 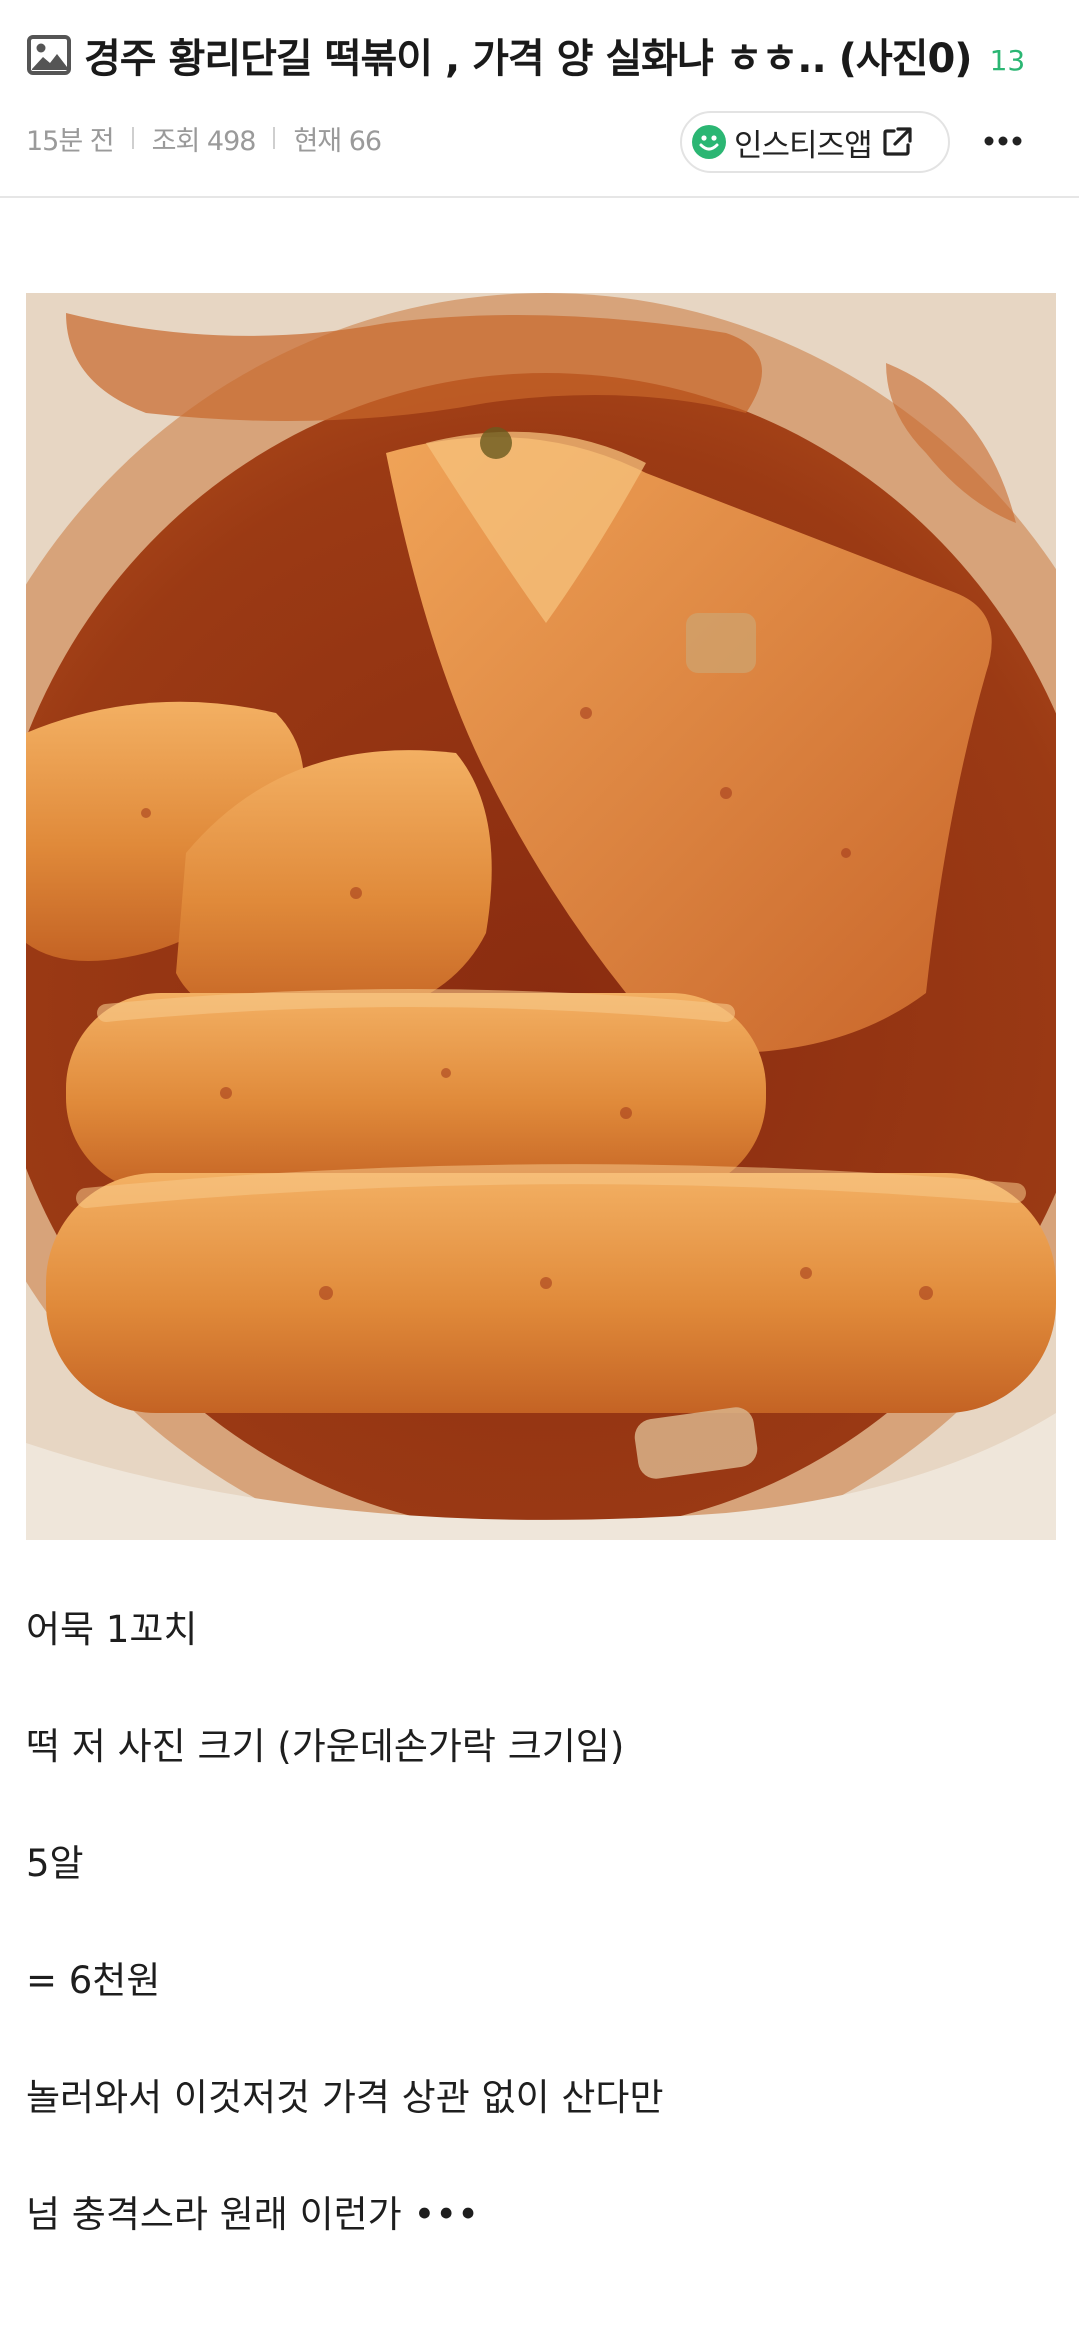 I want to click on image-icon, so click(x=49, y=55).